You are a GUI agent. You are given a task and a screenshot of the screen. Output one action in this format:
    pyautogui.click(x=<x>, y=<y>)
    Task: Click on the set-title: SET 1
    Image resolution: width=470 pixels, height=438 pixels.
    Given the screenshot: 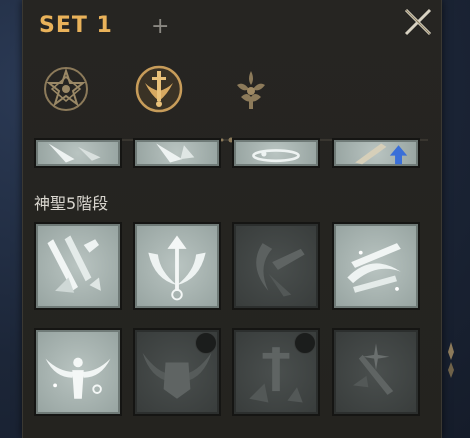 What is the action you would take?
    pyautogui.click(x=76, y=25)
    